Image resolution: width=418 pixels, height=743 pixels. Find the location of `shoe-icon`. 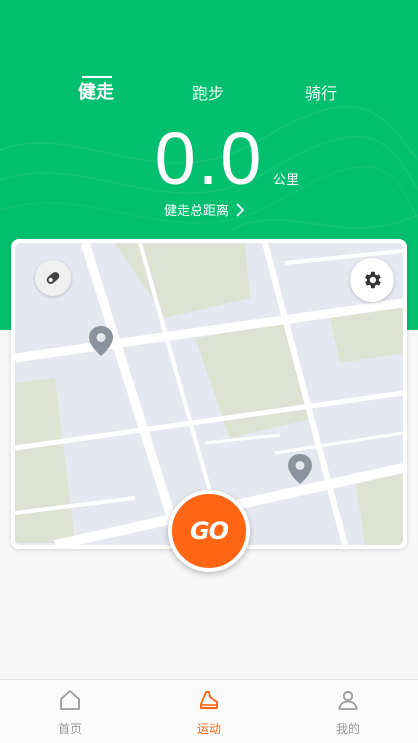

shoe-icon is located at coordinates (53, 278).